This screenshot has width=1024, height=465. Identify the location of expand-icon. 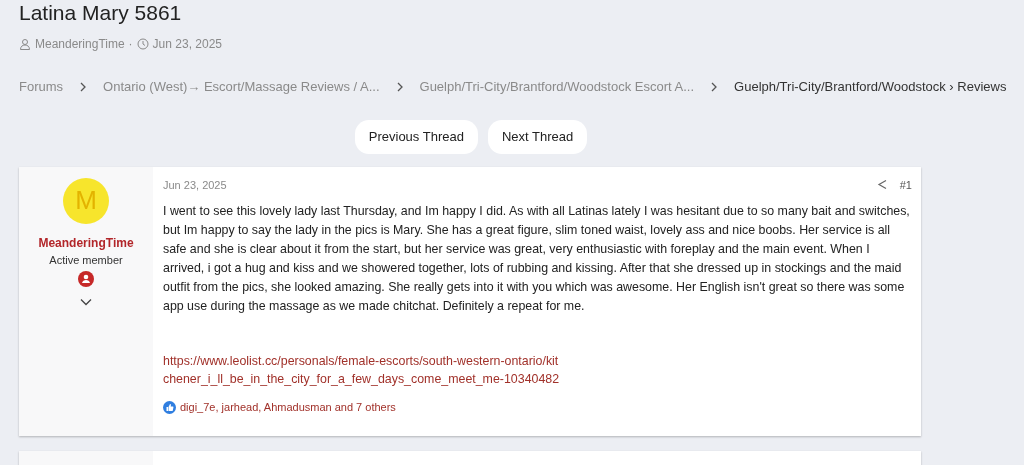
(86, 302).